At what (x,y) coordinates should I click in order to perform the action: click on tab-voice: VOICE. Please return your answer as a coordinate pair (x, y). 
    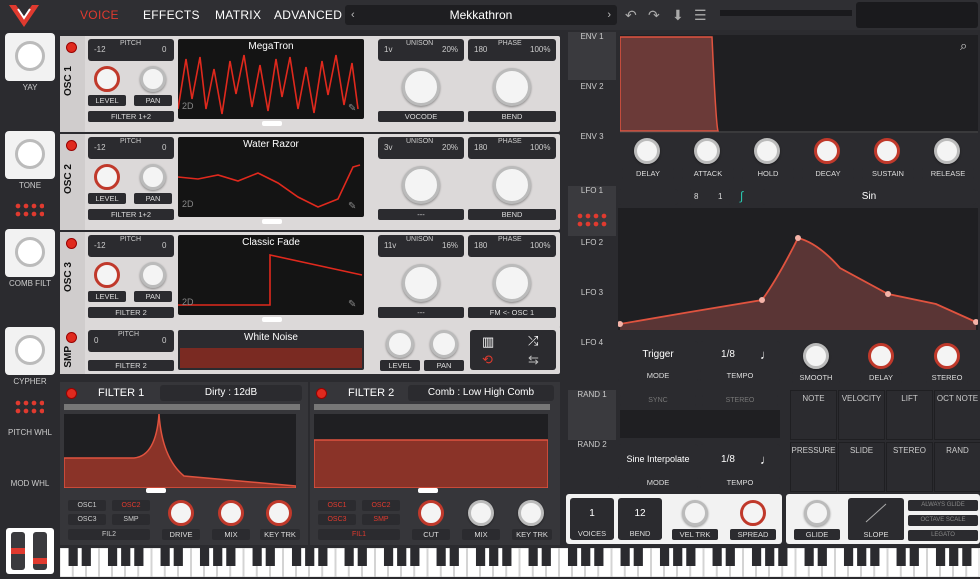
    Looking at the image, I should click on (99, 15).